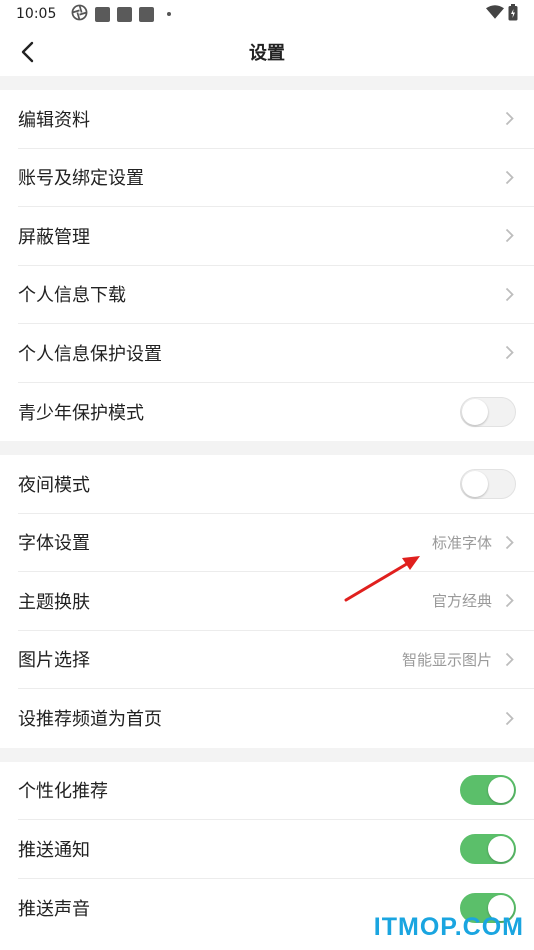 This screenshot has width=534, height=950. Describe the element at coordinates (79, 14) in the screenshot. I see `aperture-icon` at that location.